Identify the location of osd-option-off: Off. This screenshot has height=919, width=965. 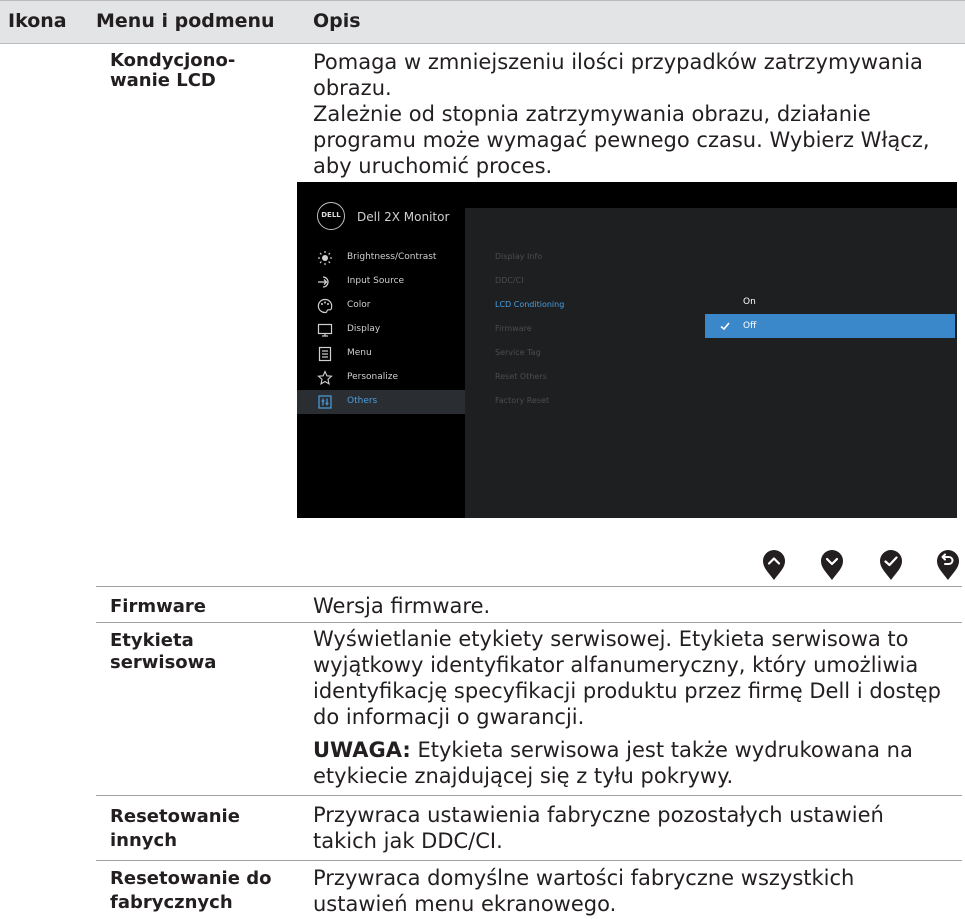
(830, 326).